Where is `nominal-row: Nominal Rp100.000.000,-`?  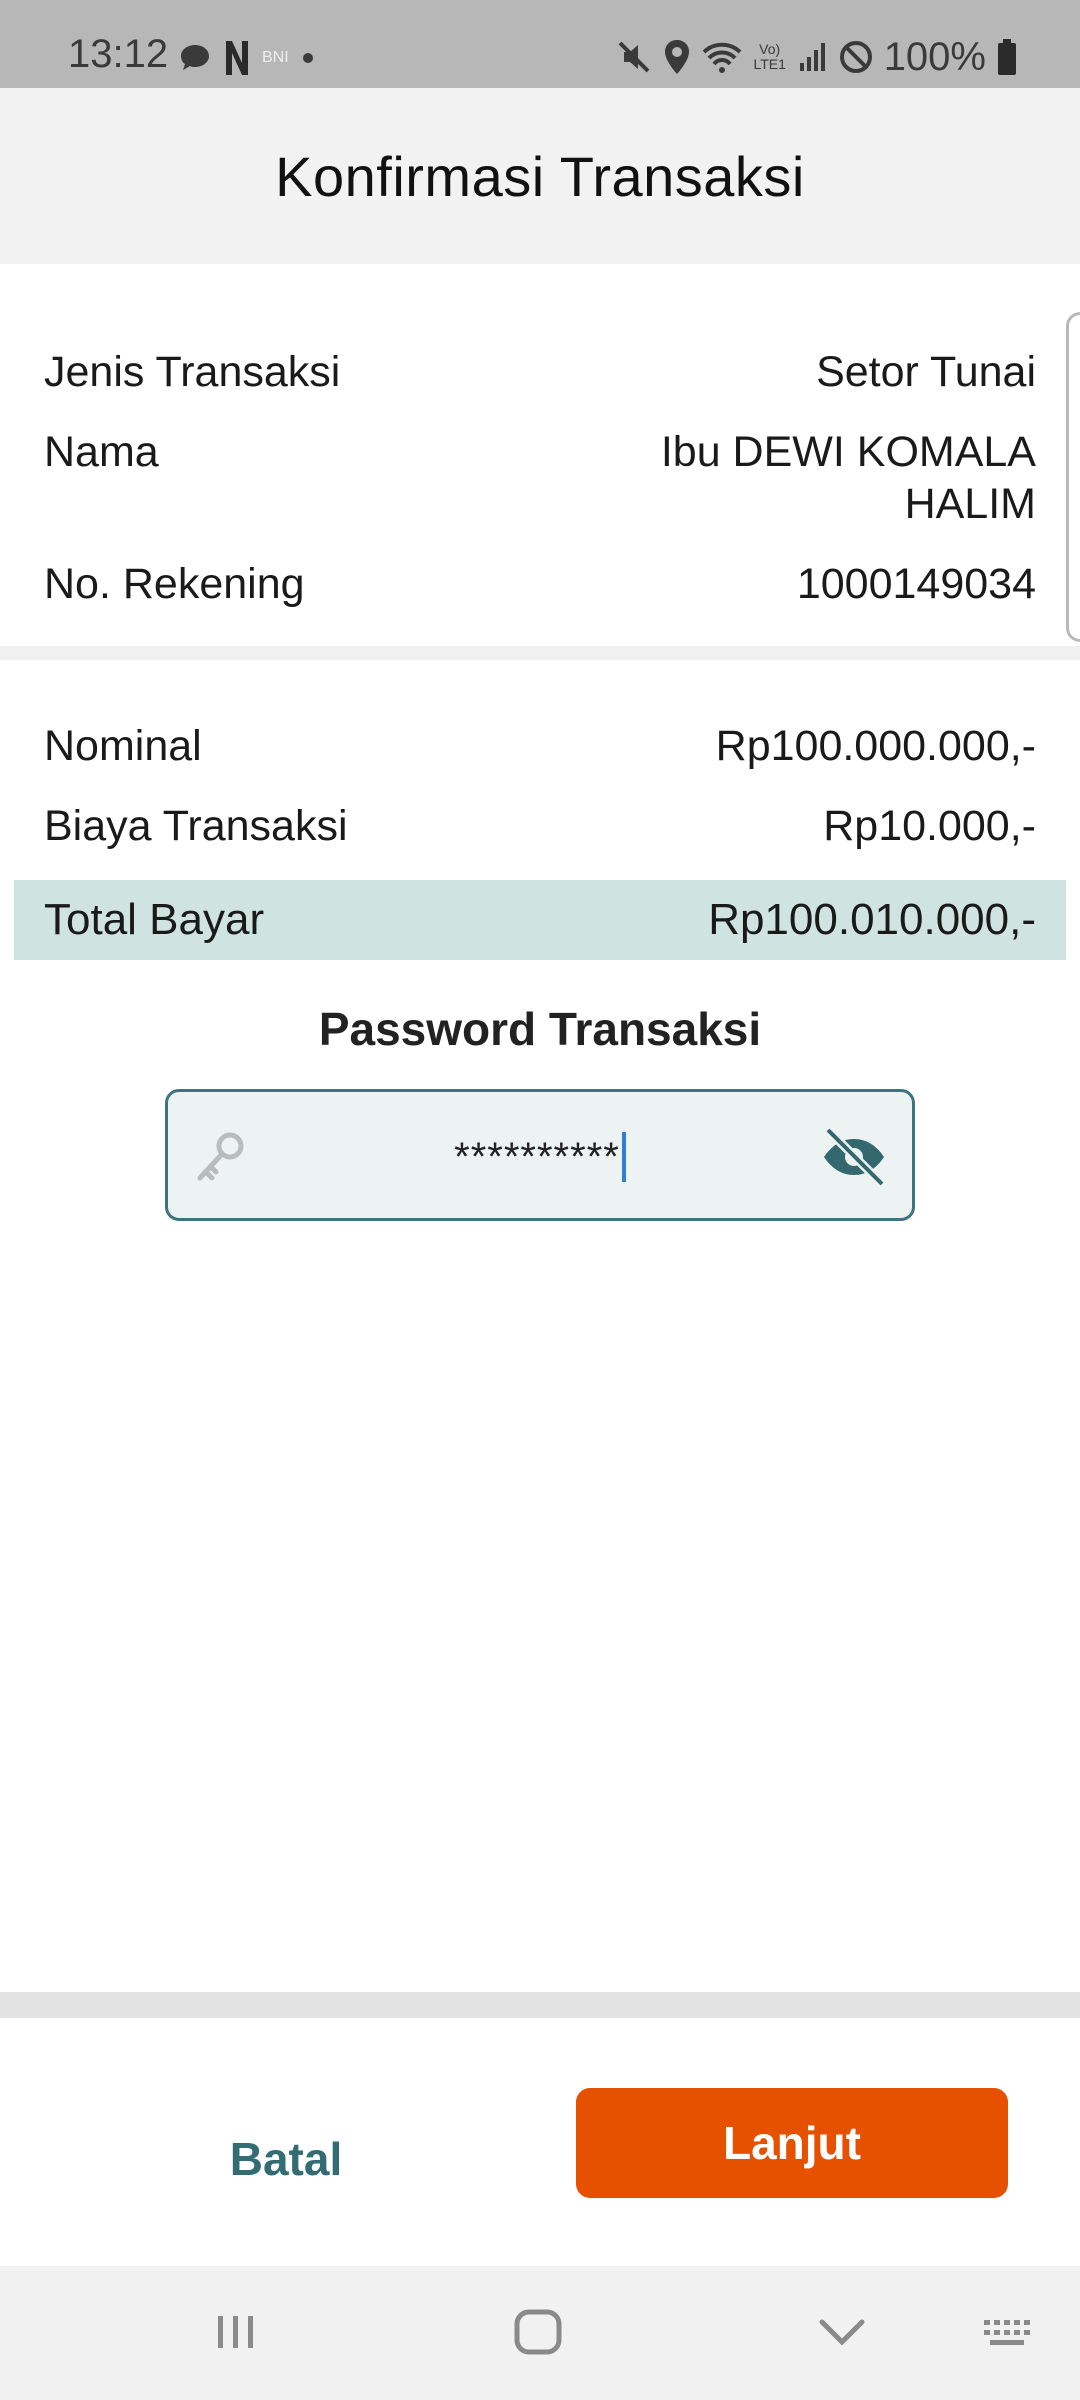 nominal-row: Nominal Rp100.000.000,- is located at coordinates (540, 746).